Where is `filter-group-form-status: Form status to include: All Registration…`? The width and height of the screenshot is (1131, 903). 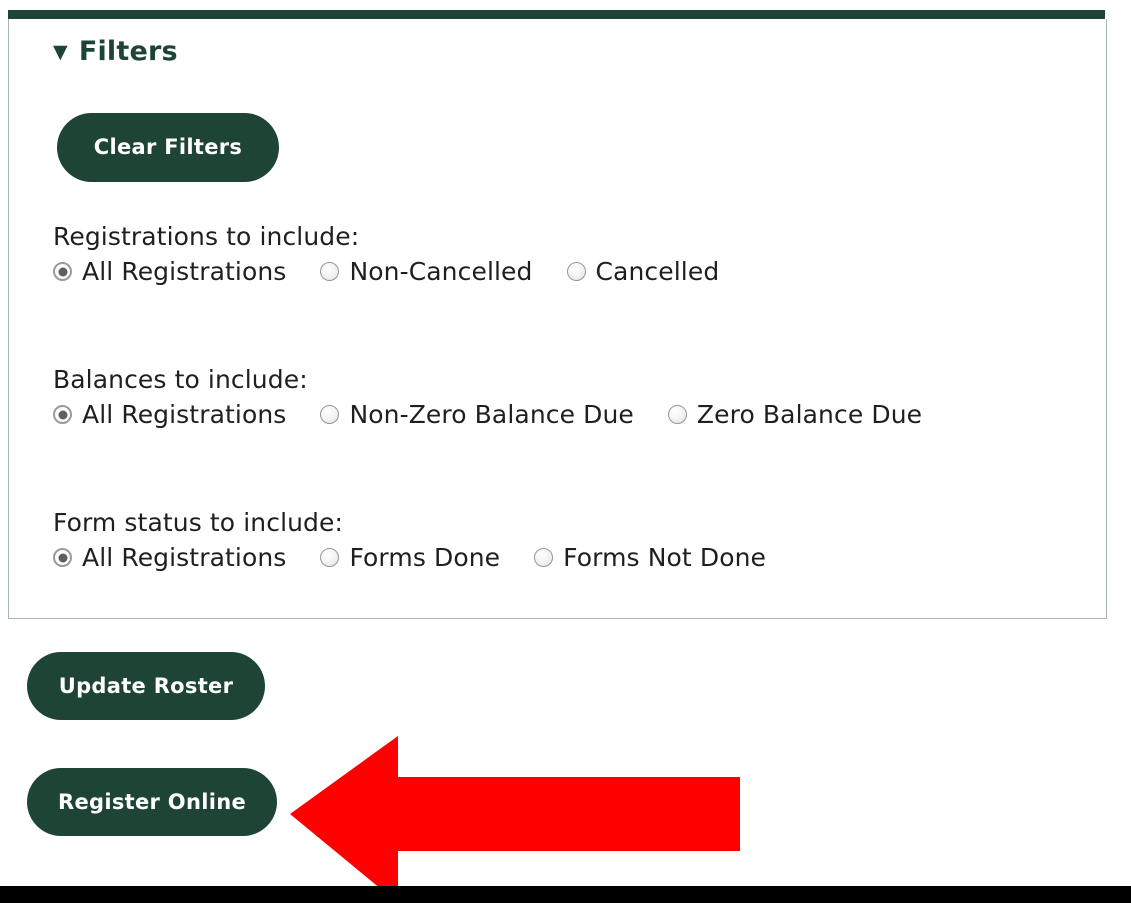
filter-group-form-status: Form status to include: All Registration… is located at coordinates (409, 539).